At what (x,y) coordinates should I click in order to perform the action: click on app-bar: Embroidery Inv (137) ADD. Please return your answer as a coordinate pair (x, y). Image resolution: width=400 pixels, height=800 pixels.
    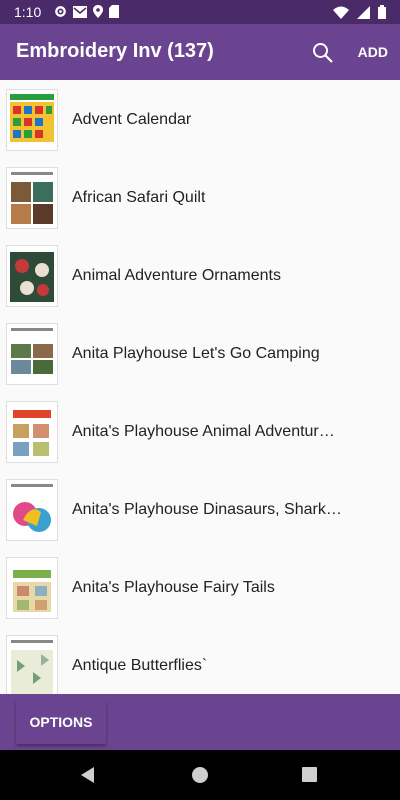
    Looking at the image, I should click on (200, 52).